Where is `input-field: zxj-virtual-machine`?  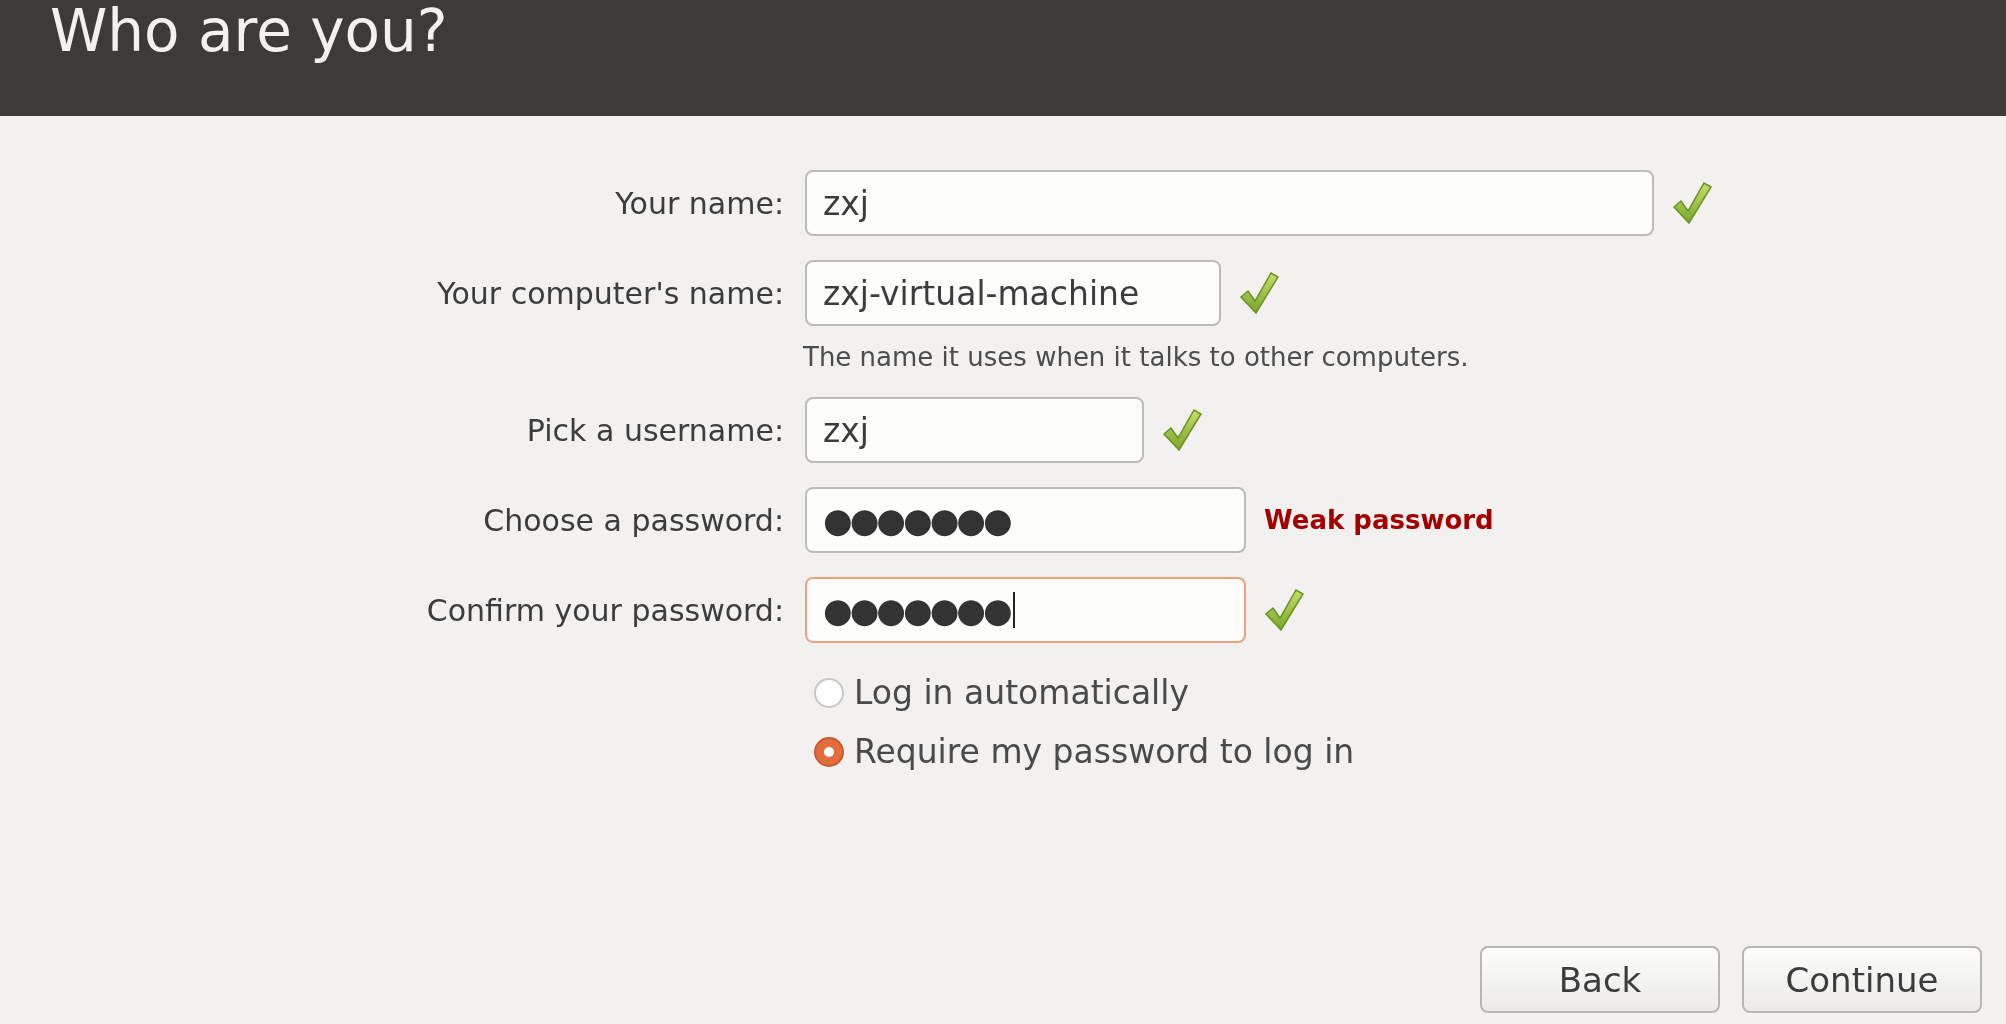
input-field: zxj-virtual-machine is located at coordinates (1013, 293).